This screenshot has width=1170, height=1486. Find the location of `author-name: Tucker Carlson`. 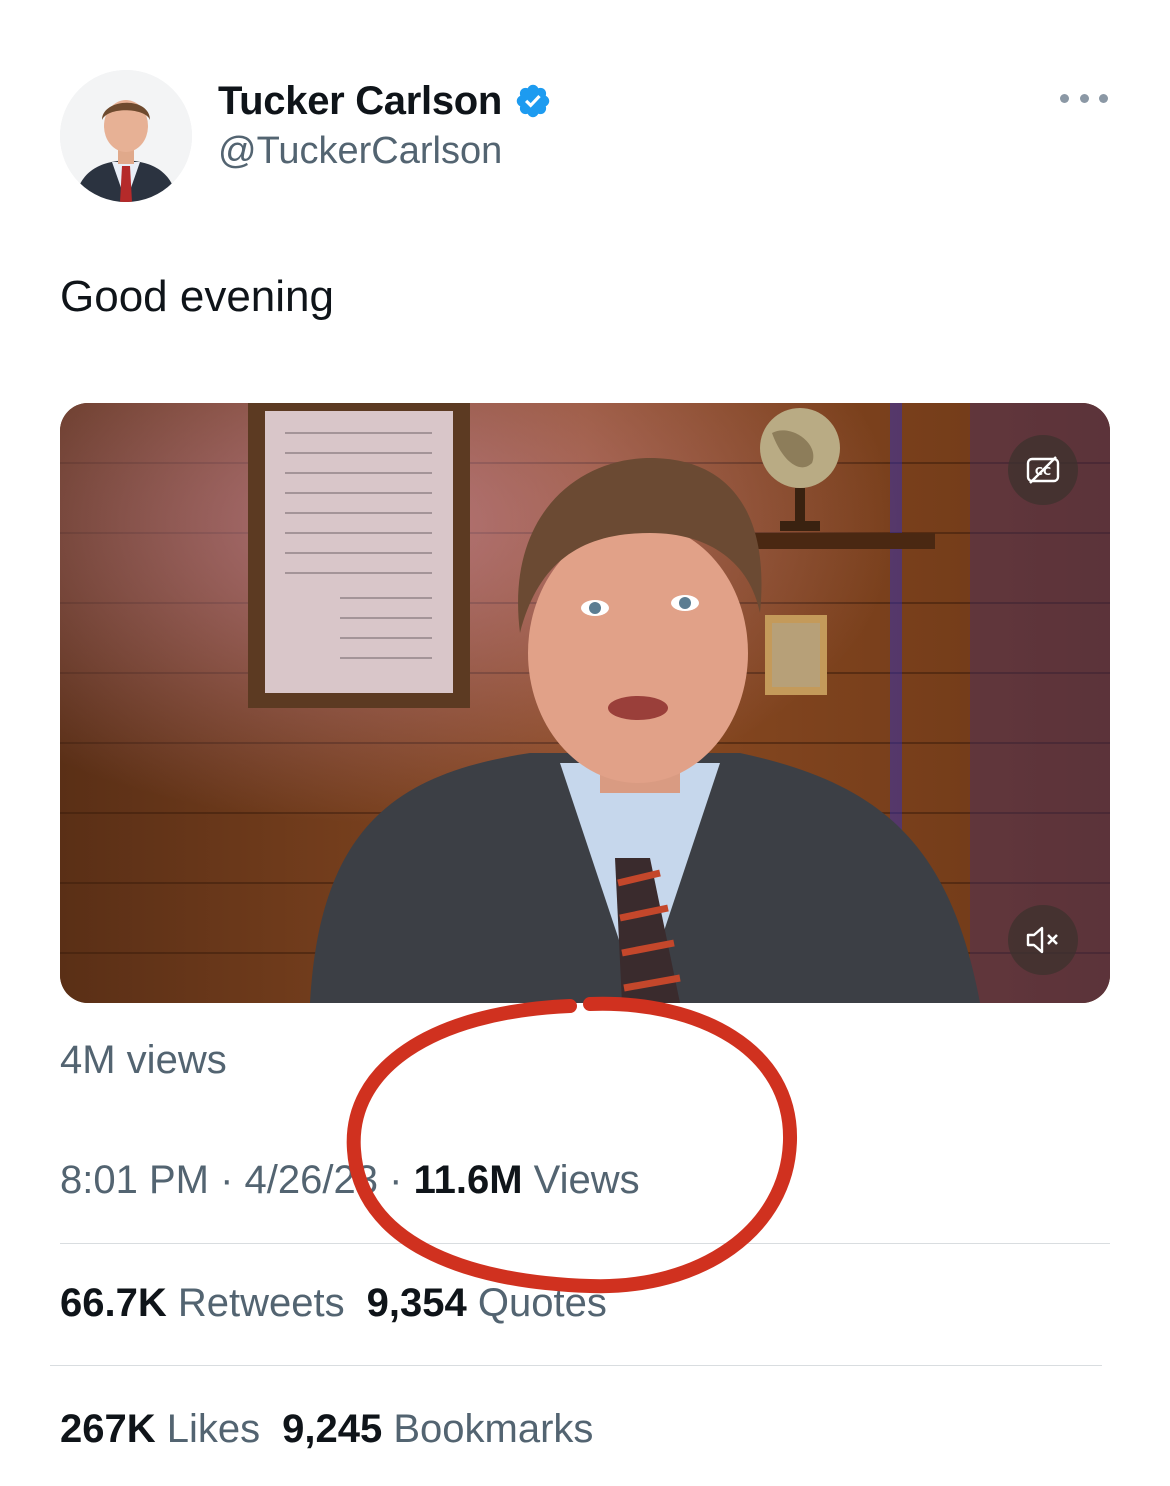

author-name: Tucker Carlson is located at coordinates (360, 101).